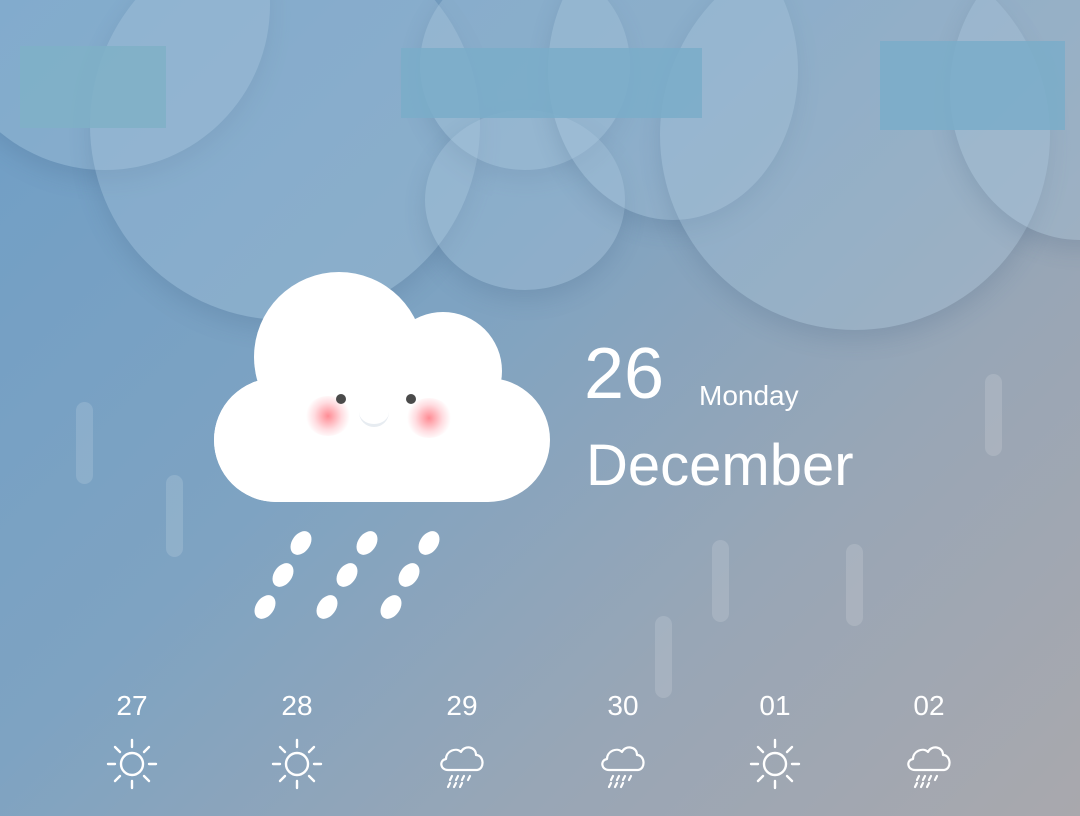 The height and width of the screenshot is (816, 1080). I want to click on forecast-day: 27, so click(132, 744).